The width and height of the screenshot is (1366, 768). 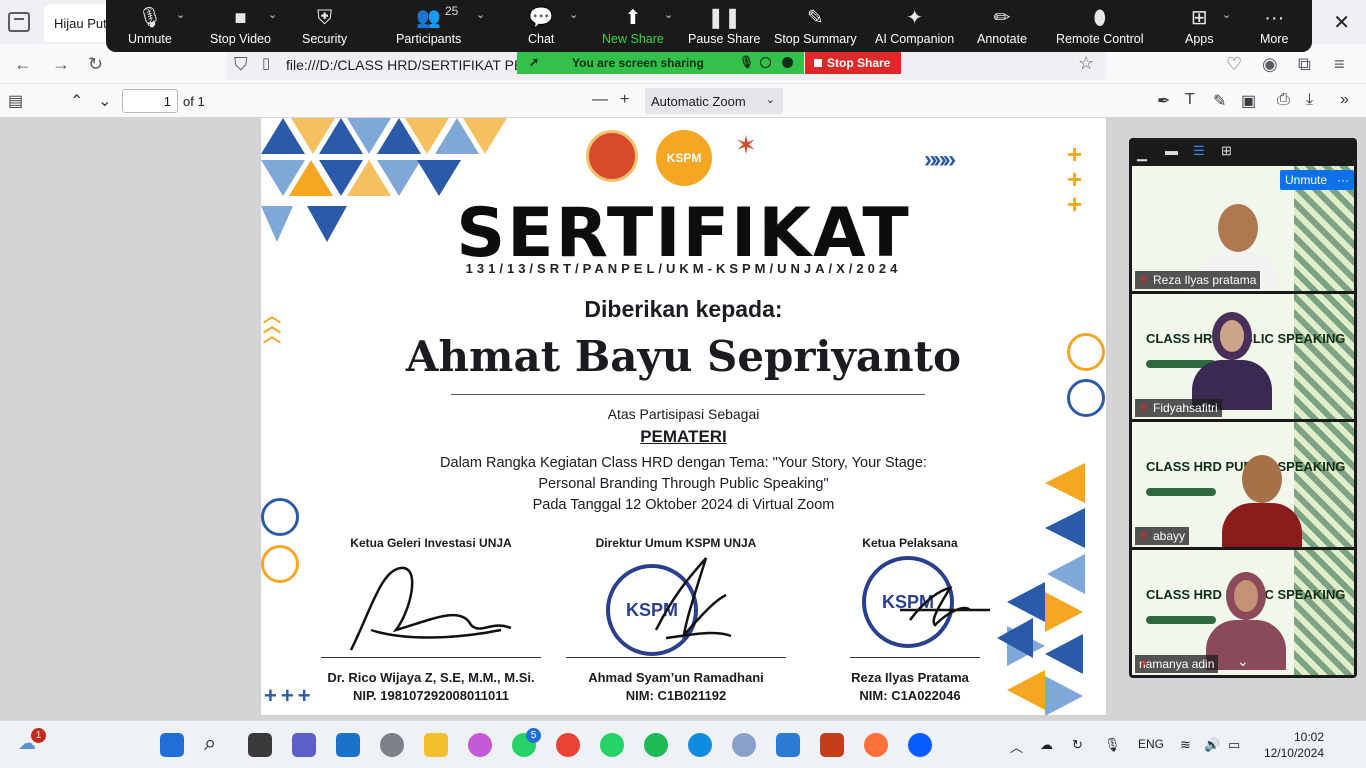 What do you see at coordinates (1339, 64) in the screenshot?
I see `menu-icon: ≡` at bounding box center [1339, 64].